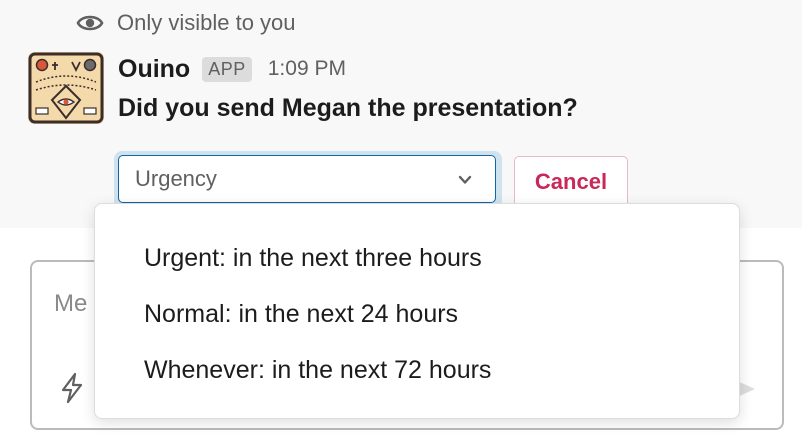  I want to click on dropdown-option-whenever: Whenever: in the next 72 hours, so click(417, 370).